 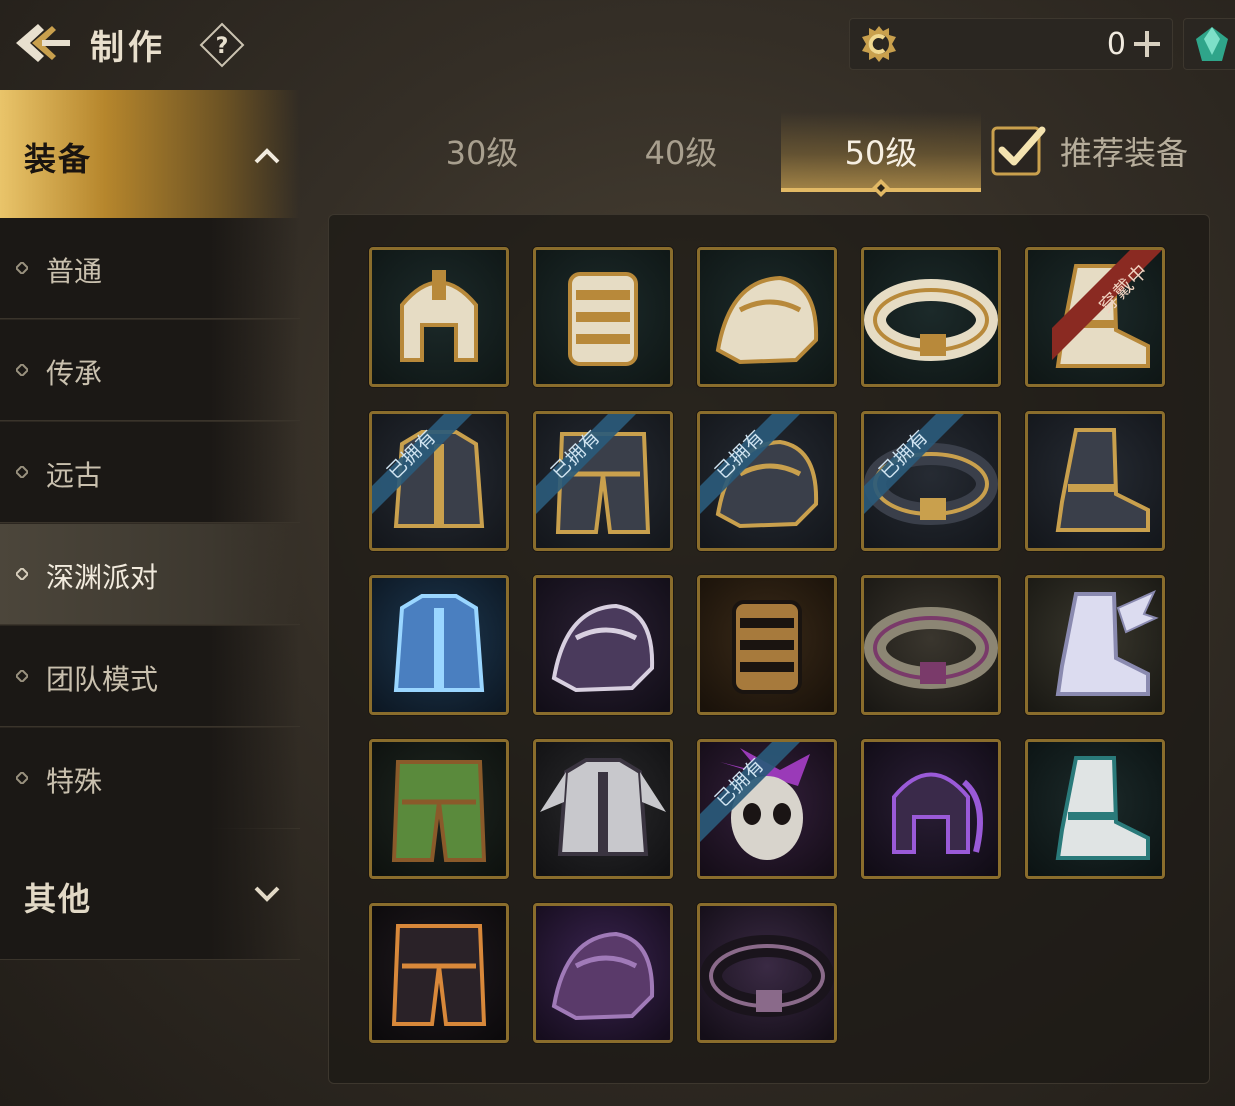 I want to click on gem-icon, so click(x=1212, y=45).